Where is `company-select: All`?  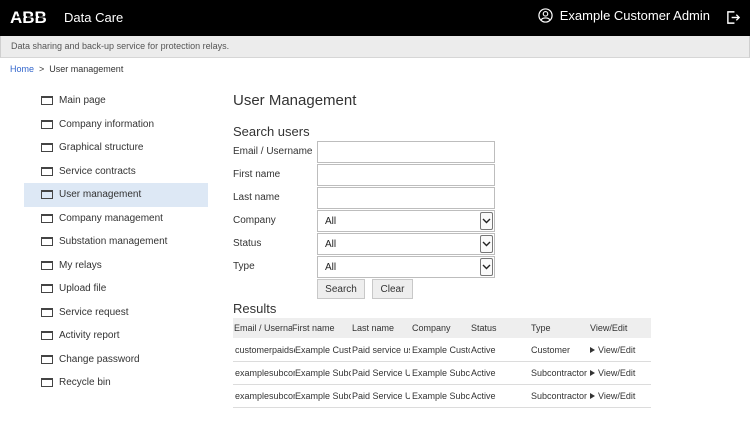
company-select: All is located at coordinates (406, 221).